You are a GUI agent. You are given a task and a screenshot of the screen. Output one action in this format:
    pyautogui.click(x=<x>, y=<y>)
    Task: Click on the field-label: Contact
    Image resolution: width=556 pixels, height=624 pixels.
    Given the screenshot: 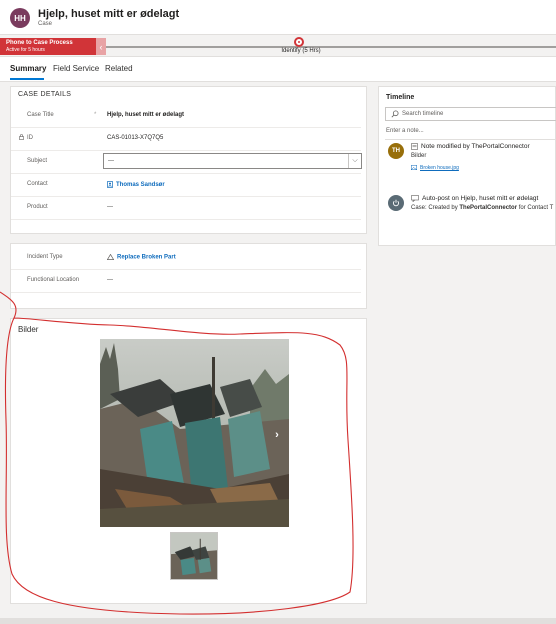 What is the action you would take?
    pyautogui.click(x=37, y=184)
    